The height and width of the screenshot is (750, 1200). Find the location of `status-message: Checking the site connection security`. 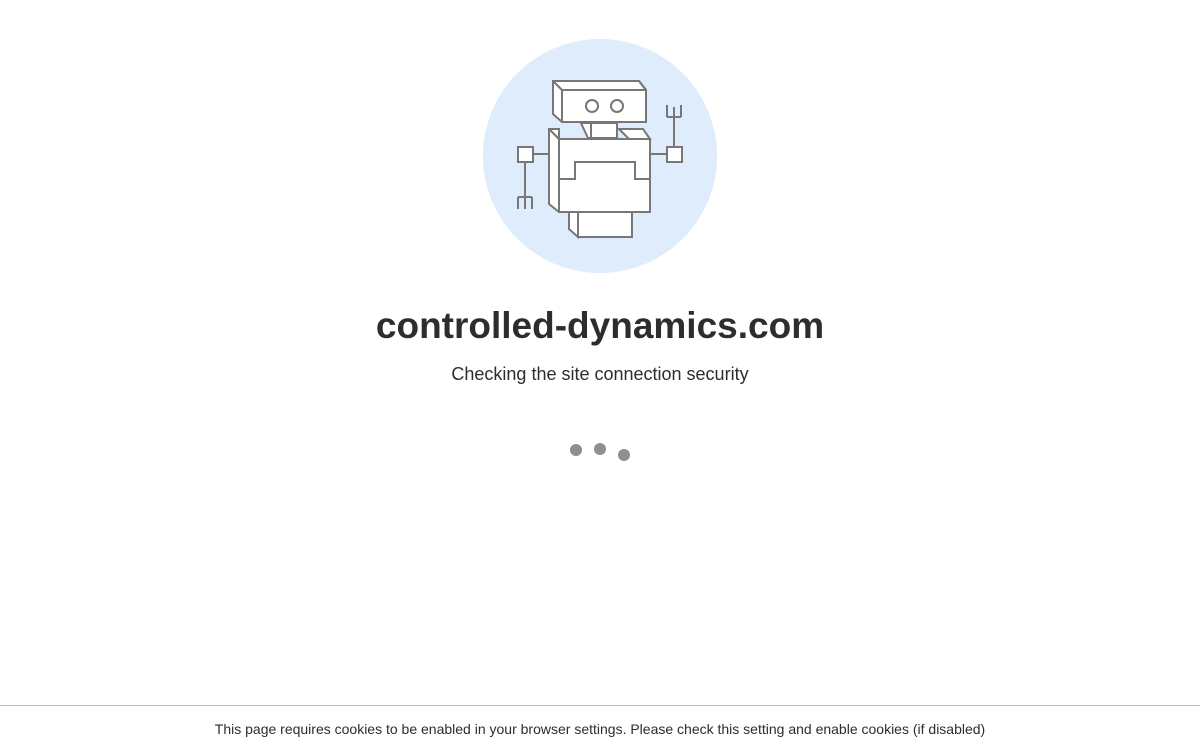

status-message: Checking the site connection security is located at coordinates (600, 374).